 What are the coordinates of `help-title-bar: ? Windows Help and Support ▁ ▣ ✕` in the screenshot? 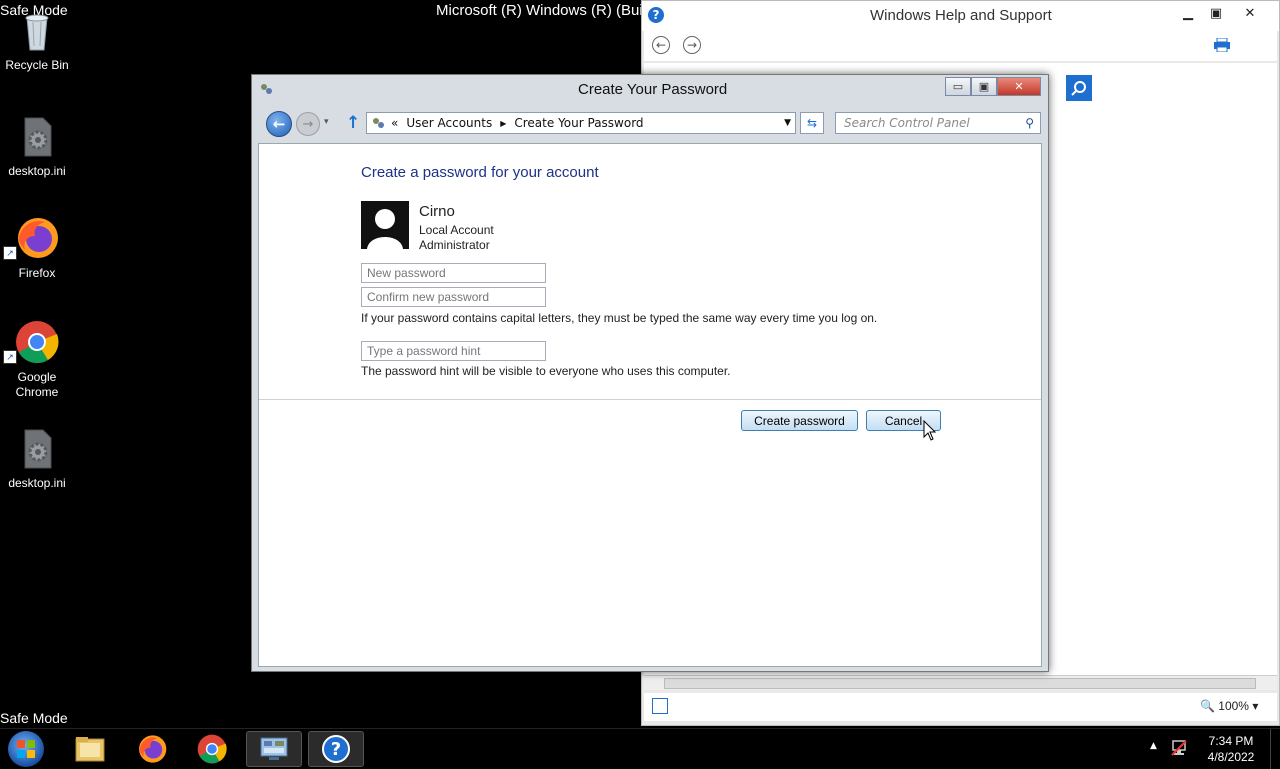 It's located at (960, 16).